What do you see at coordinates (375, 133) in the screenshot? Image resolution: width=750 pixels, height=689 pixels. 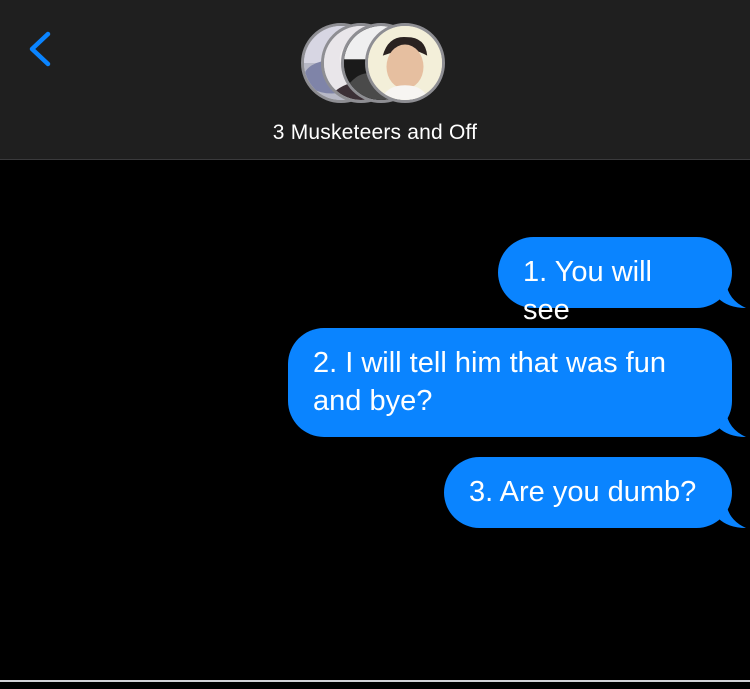 I see `group-name: 3 Musketeers and Off` at bounding box center [375, 133].